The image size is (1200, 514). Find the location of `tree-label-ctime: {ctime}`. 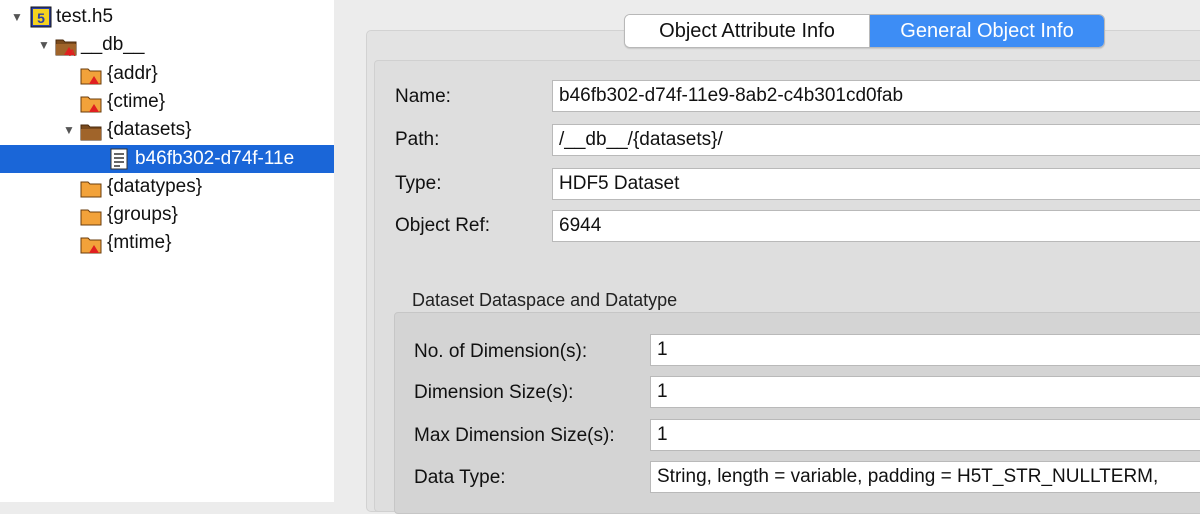

tree-label-ctime: {ctime} is located at coordinates (136, 101).